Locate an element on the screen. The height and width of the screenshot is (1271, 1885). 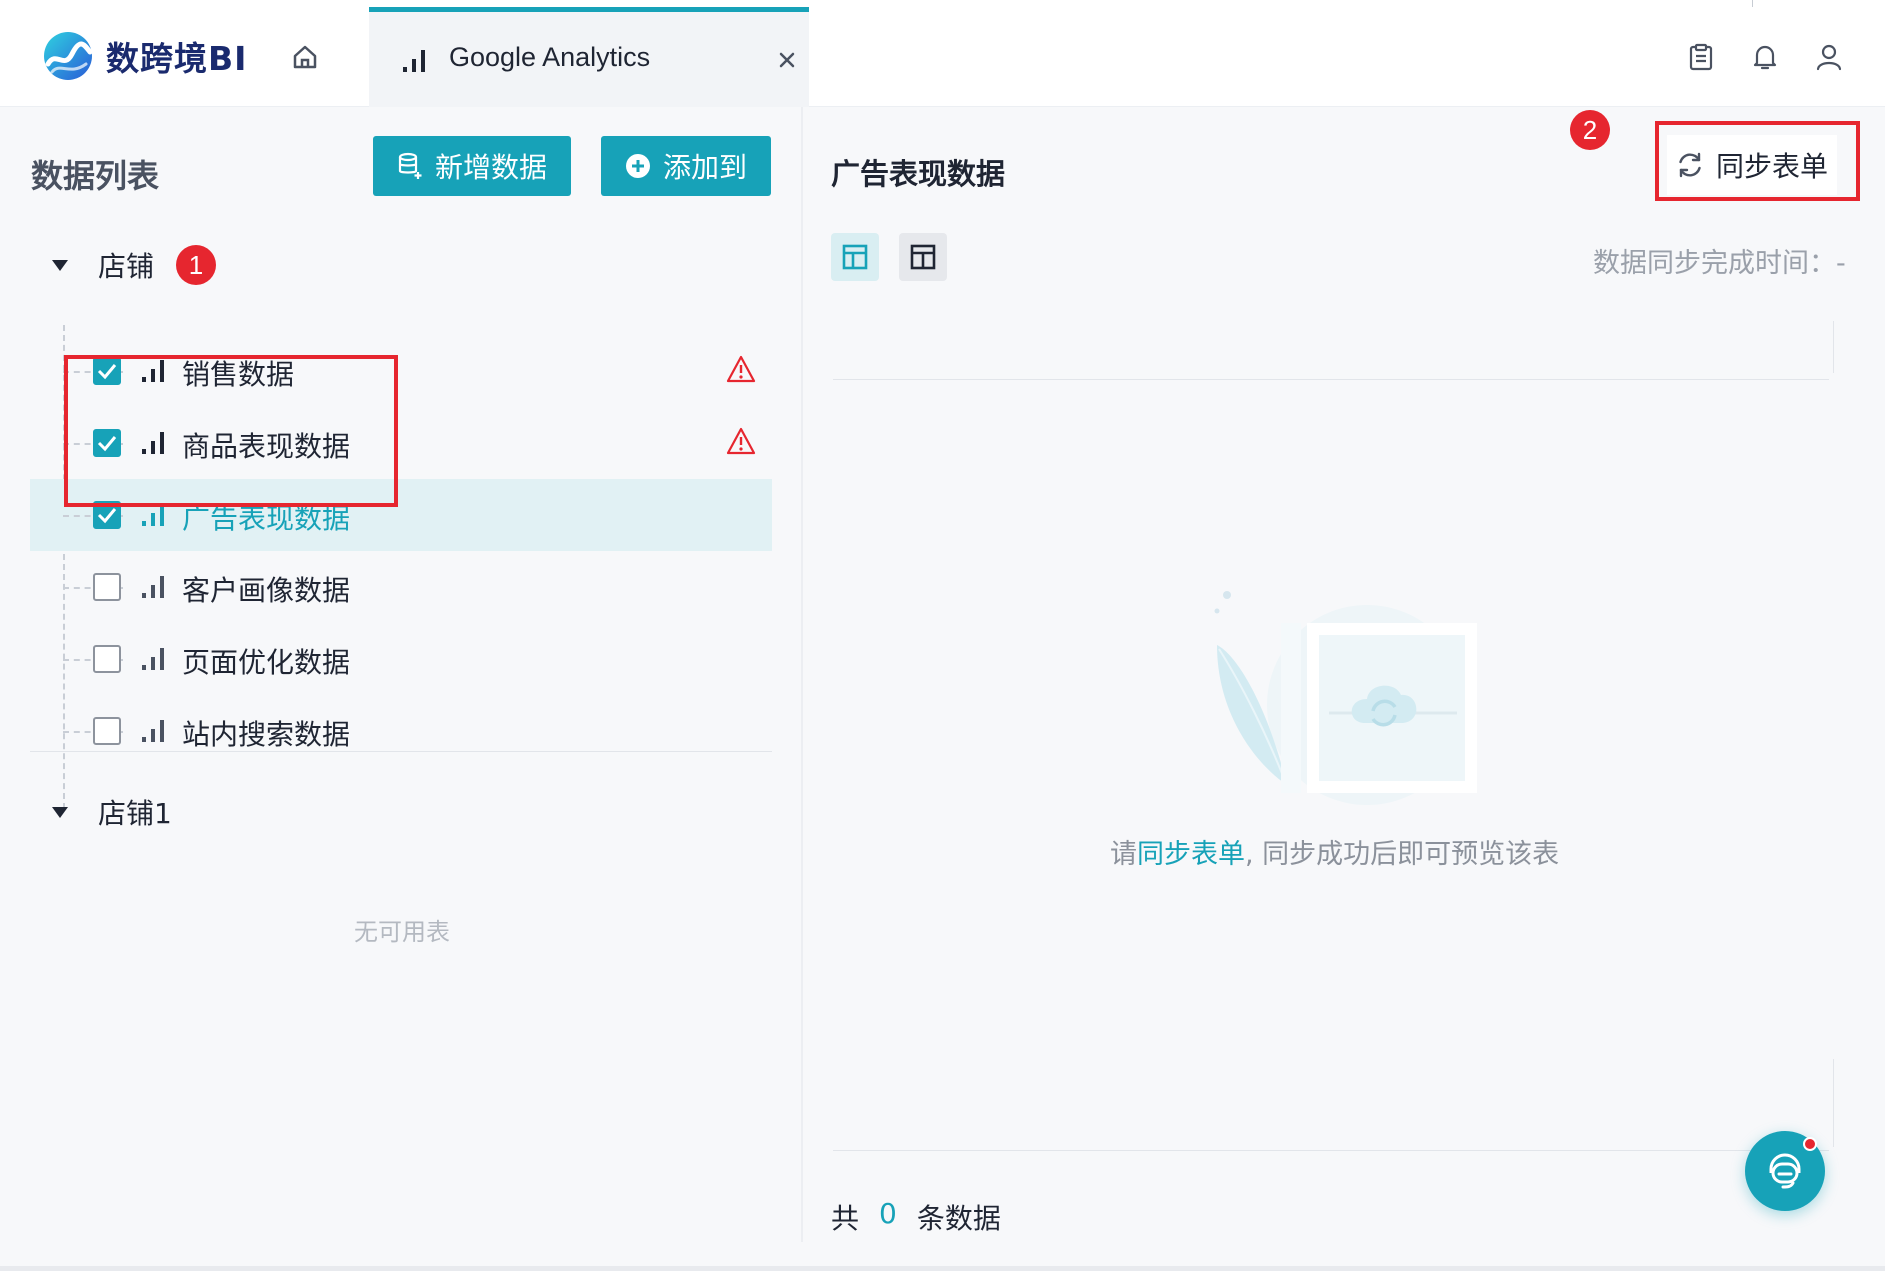
tab-label: Google Analytics is located at coordinates (550, 57).